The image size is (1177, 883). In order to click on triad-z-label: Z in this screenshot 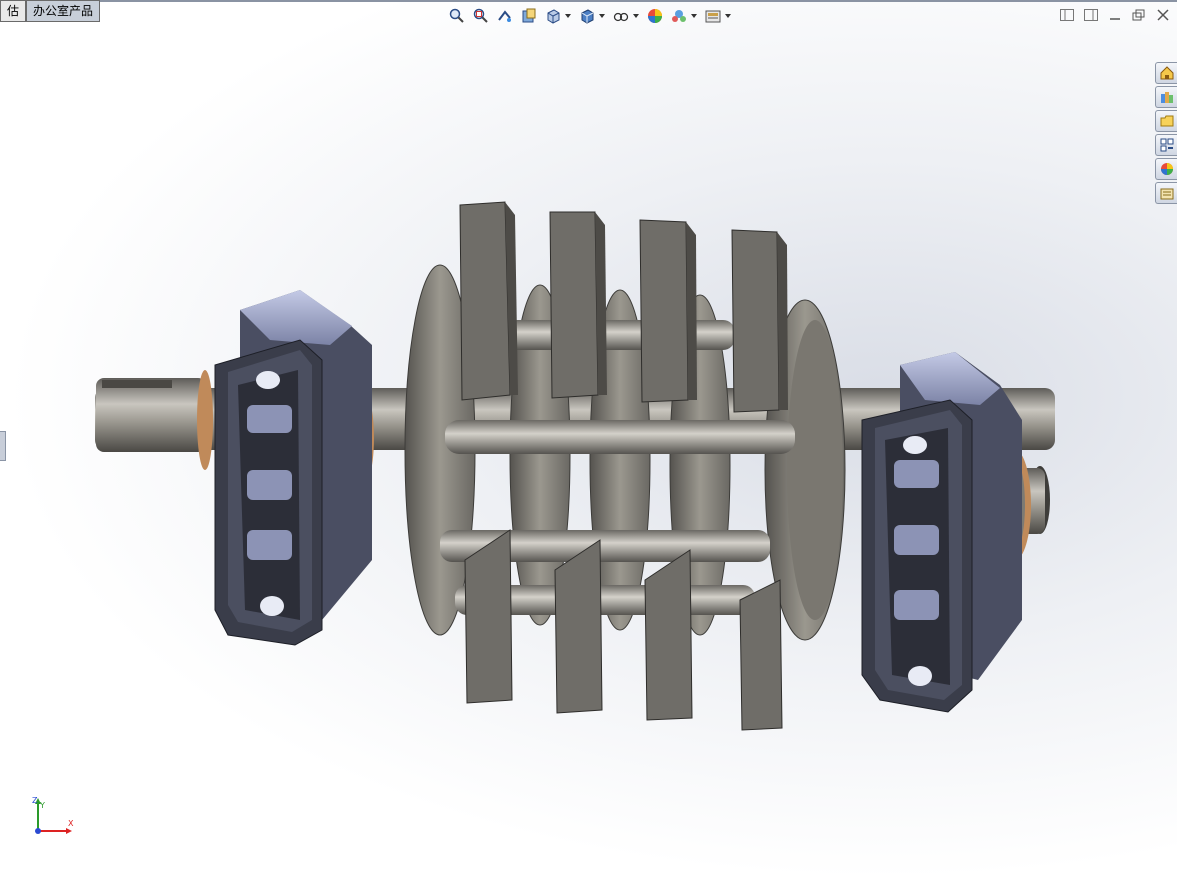, I will do `click(35, 800)`.